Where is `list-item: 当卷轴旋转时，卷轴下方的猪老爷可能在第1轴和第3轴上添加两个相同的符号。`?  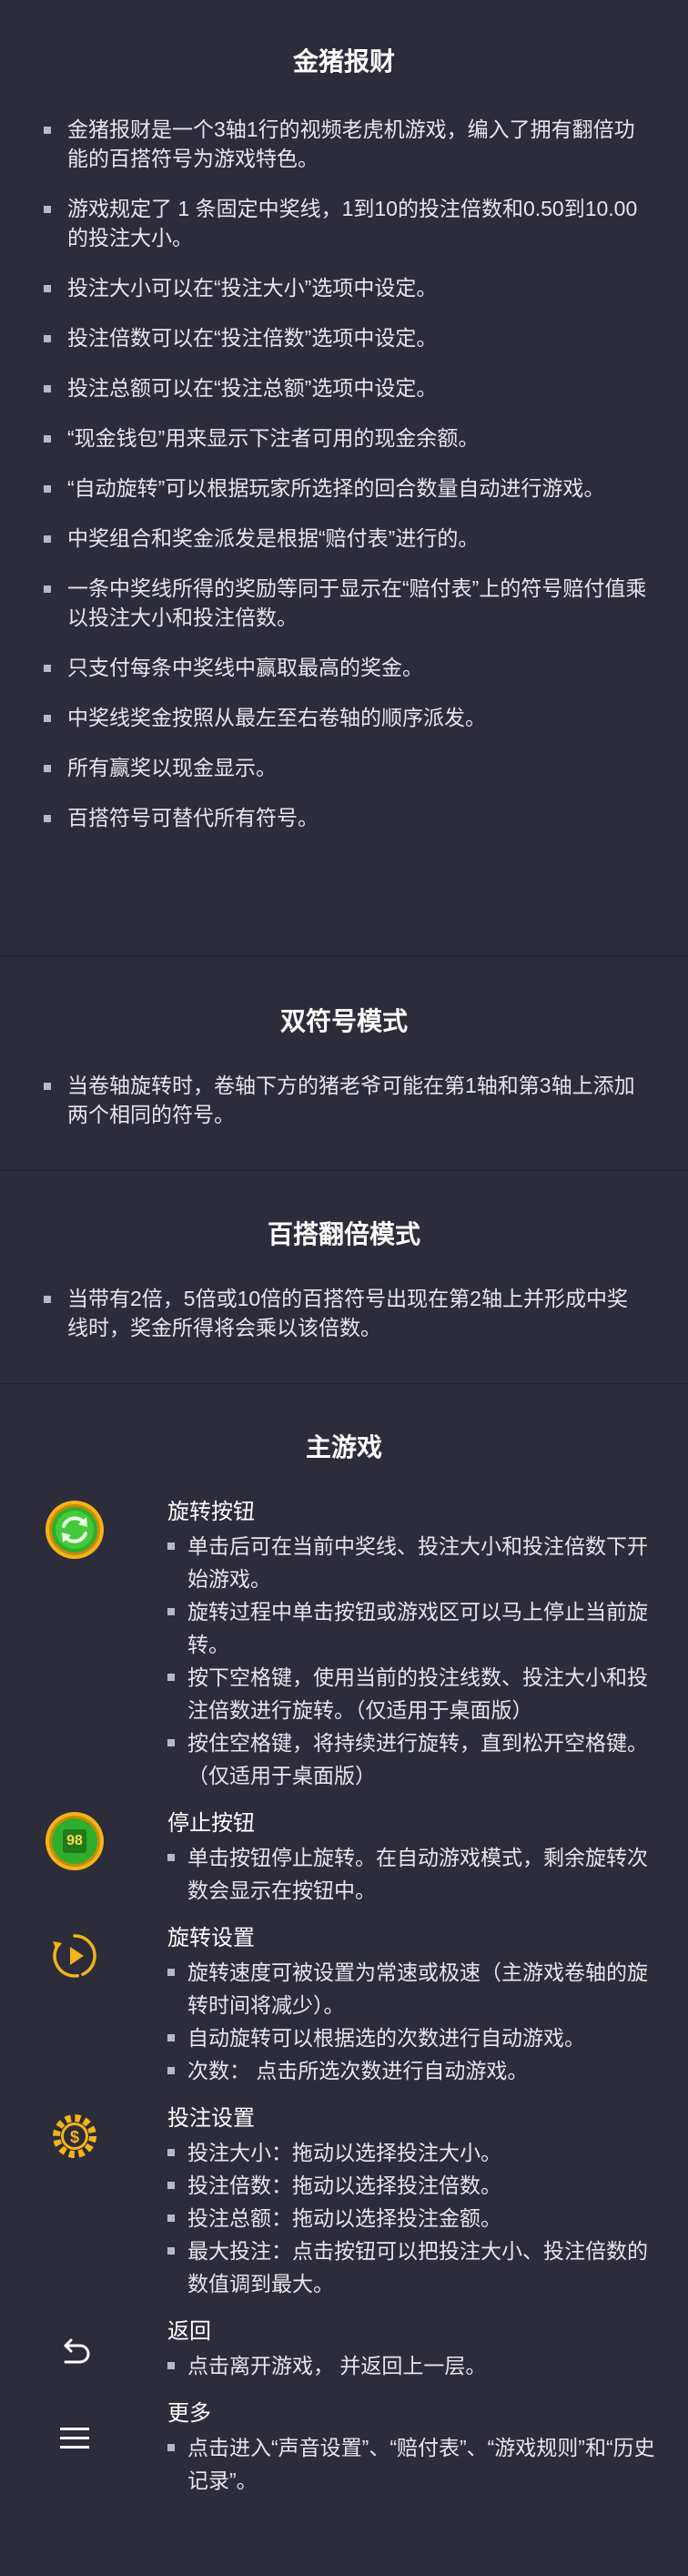 list-item: 当卷轴旋转时，卷轴下方的猪老爷可能在第1轴和第3轴上添加两个相同的符号。 is located at coordinates (346, 1100).